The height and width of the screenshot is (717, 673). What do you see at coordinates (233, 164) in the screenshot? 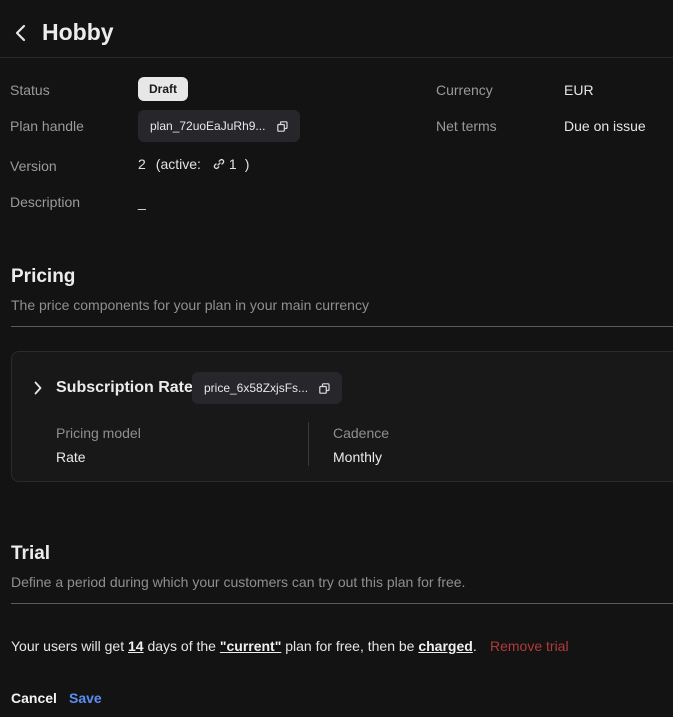
I see `active-version-link: 1` at bounding box center [233, 164].